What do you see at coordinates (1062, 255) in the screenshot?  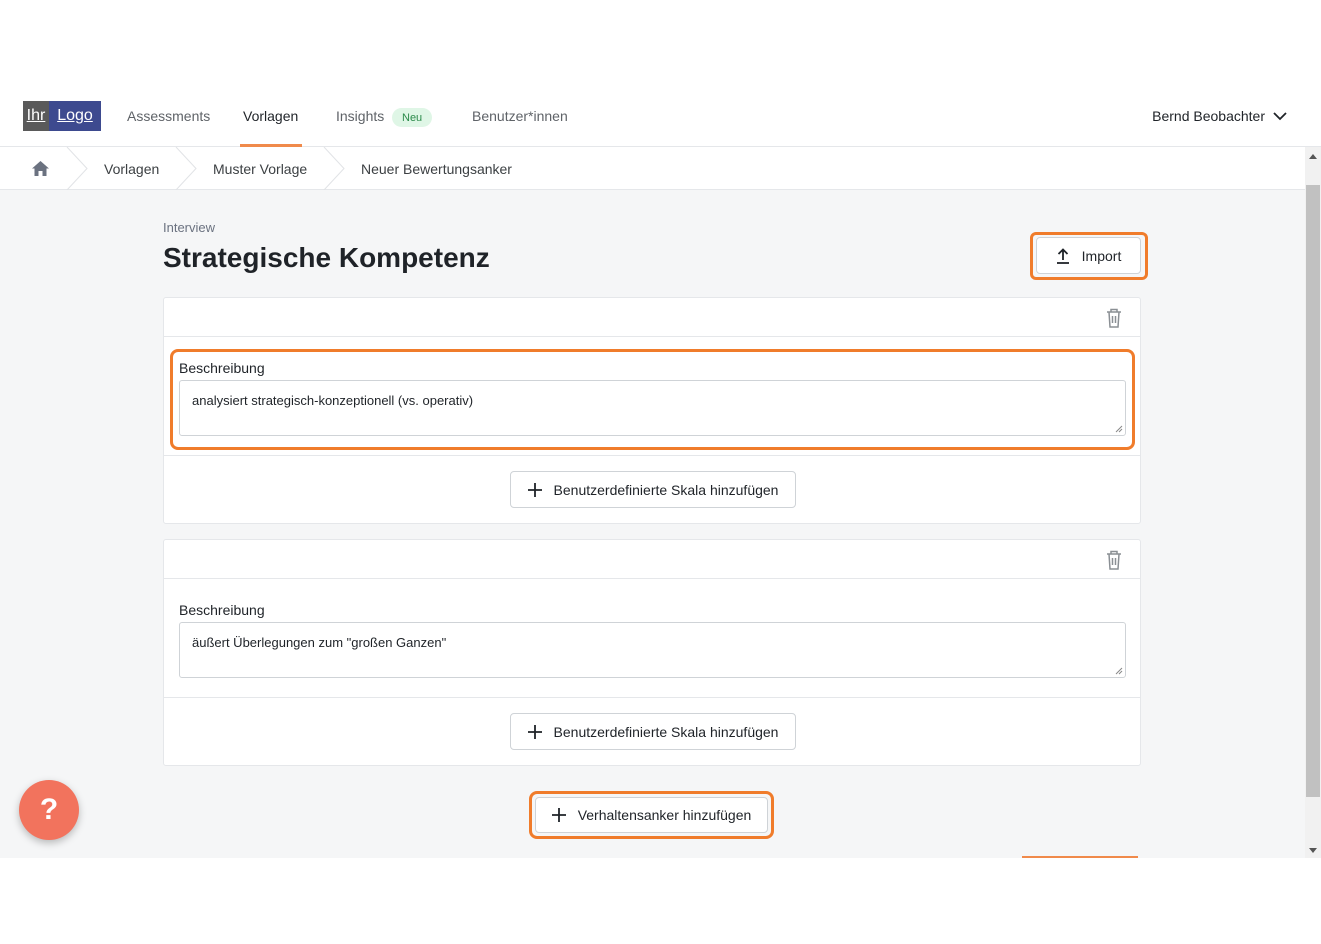 I see `upload-icon` at bounding box center [1062, 255].